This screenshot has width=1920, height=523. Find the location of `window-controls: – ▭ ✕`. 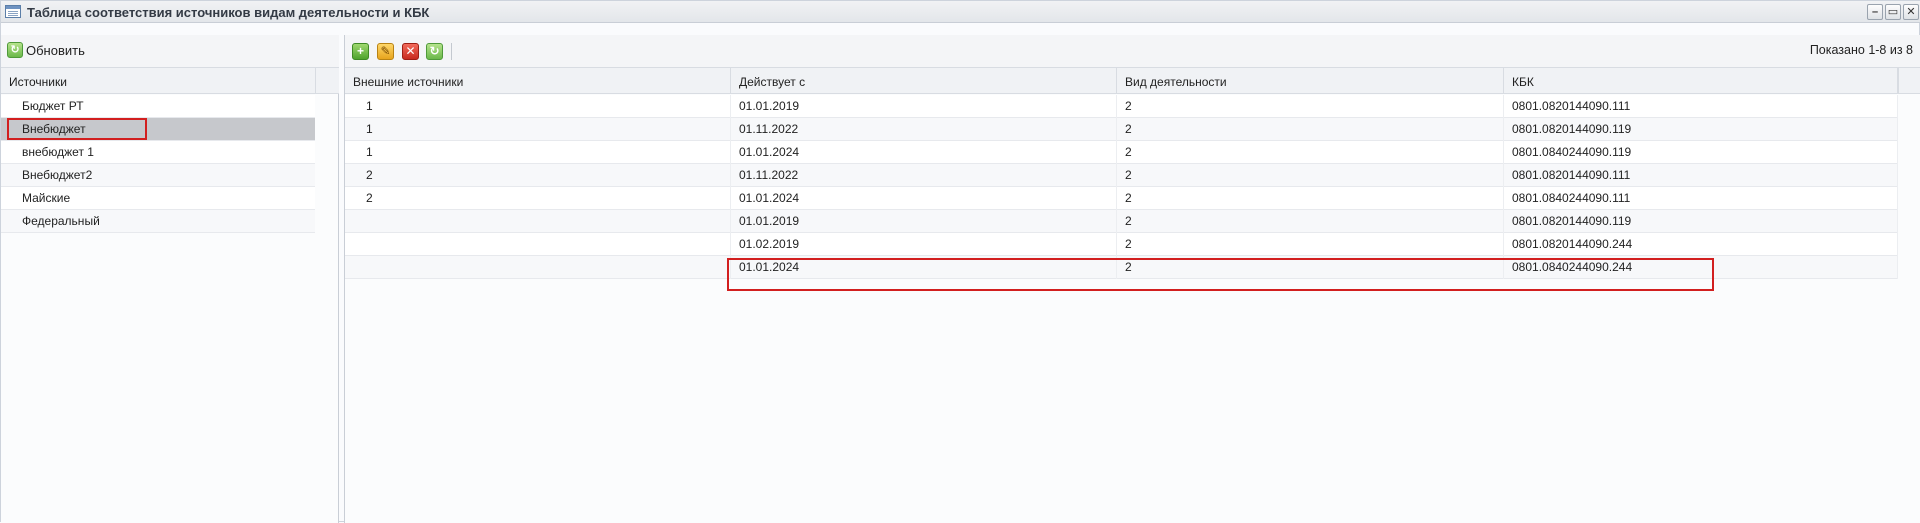

window-controls: – ▭ ✕ is located at coordinates (1893, 12).